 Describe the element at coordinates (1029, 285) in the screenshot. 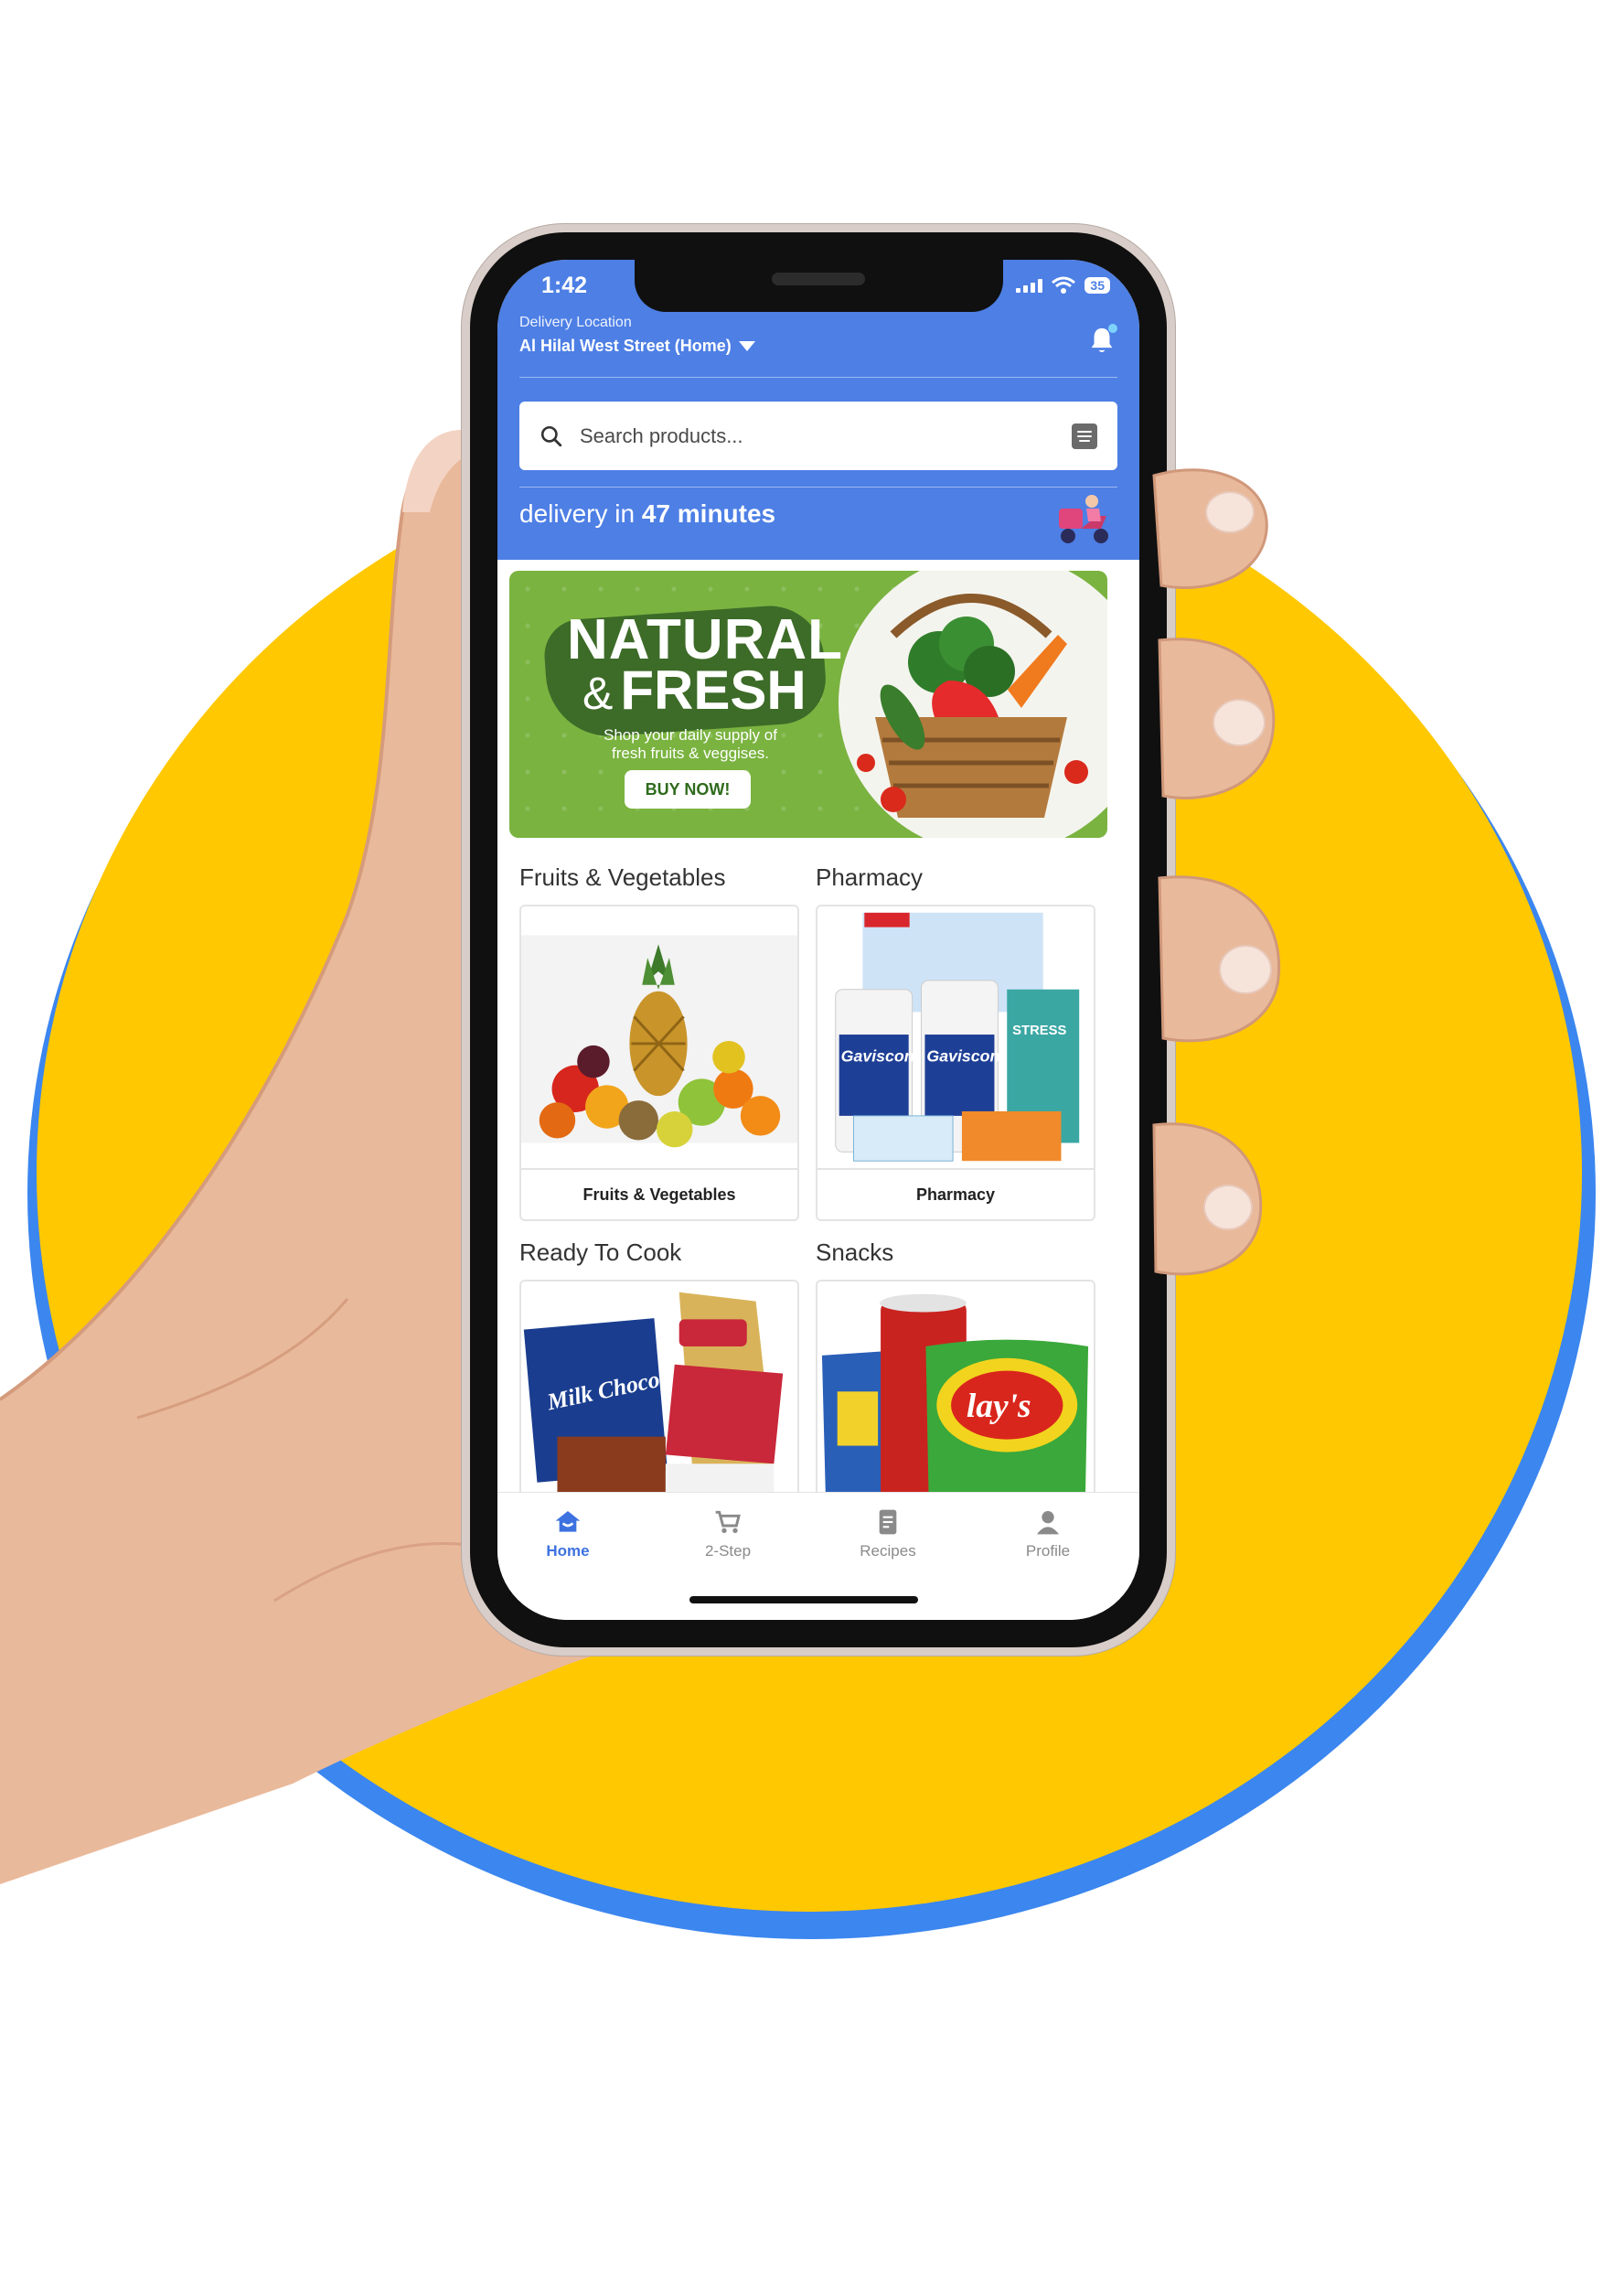

I see `signal-icon` at that location.